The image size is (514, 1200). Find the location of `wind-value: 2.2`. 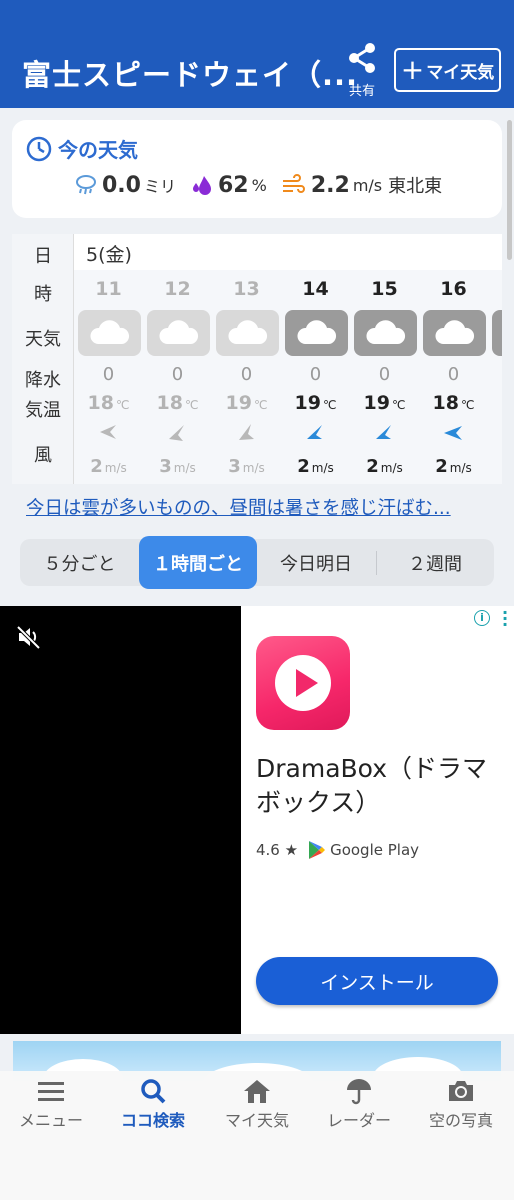

wind-value: 2.2 is located at coordinates (330, 185).